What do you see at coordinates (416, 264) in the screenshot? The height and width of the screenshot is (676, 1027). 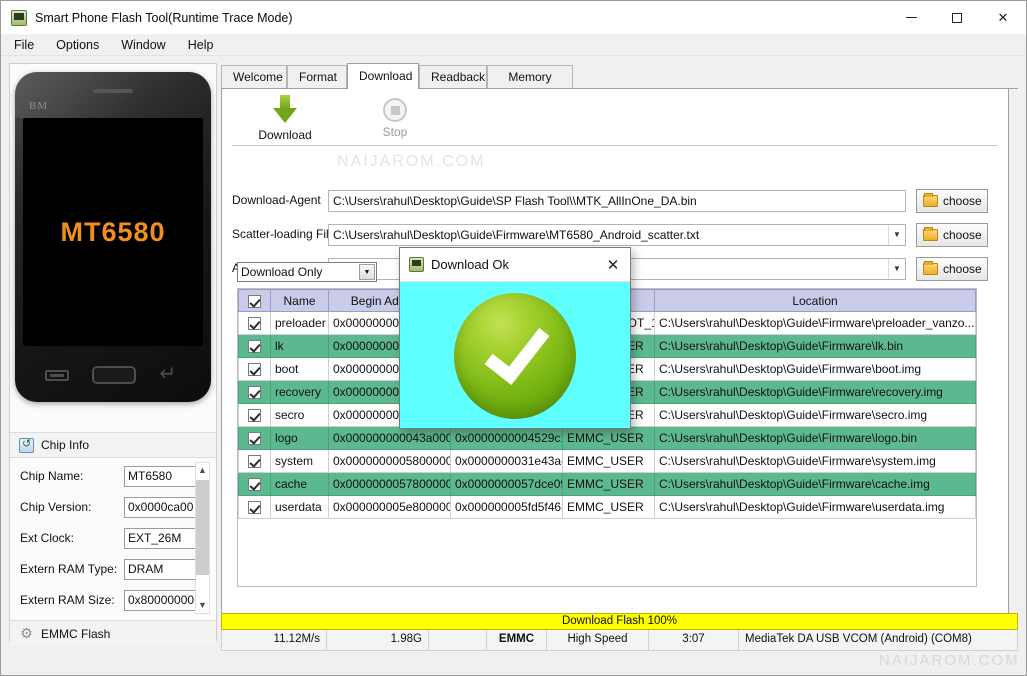 I see `flash-tool-icon` at bounding box center [416, 264].